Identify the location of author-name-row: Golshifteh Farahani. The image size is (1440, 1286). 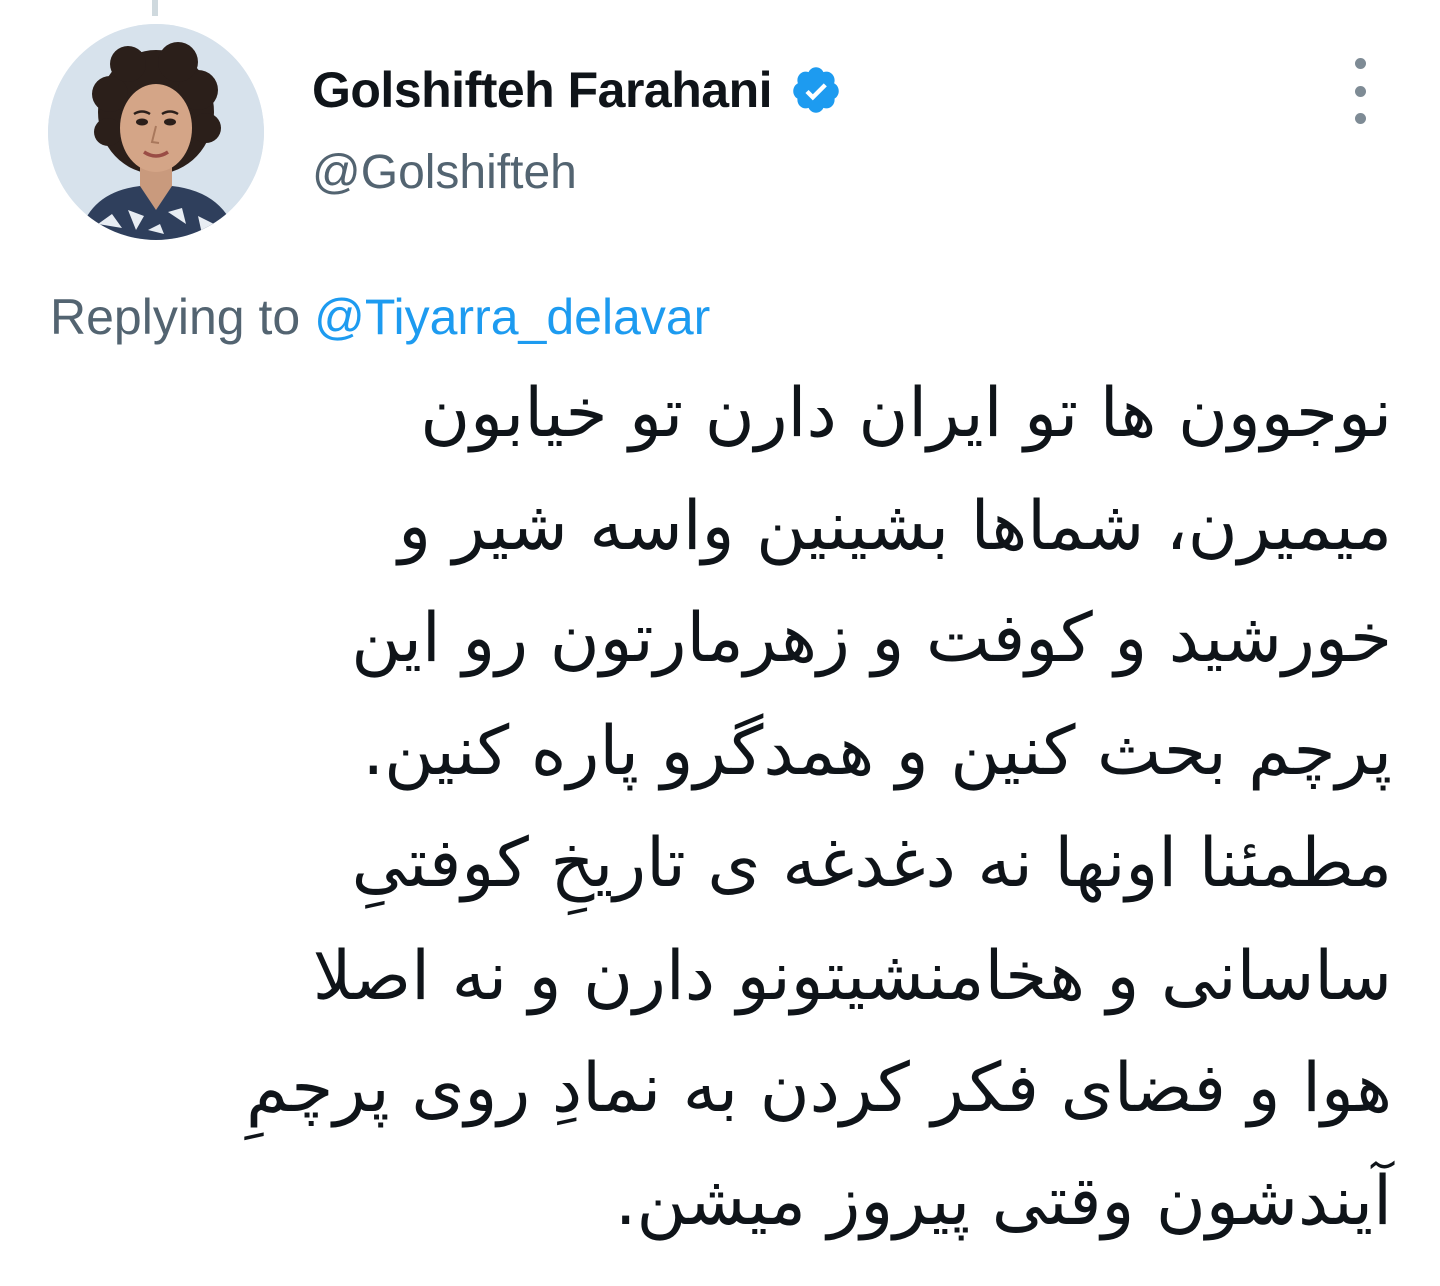
(577, 90).